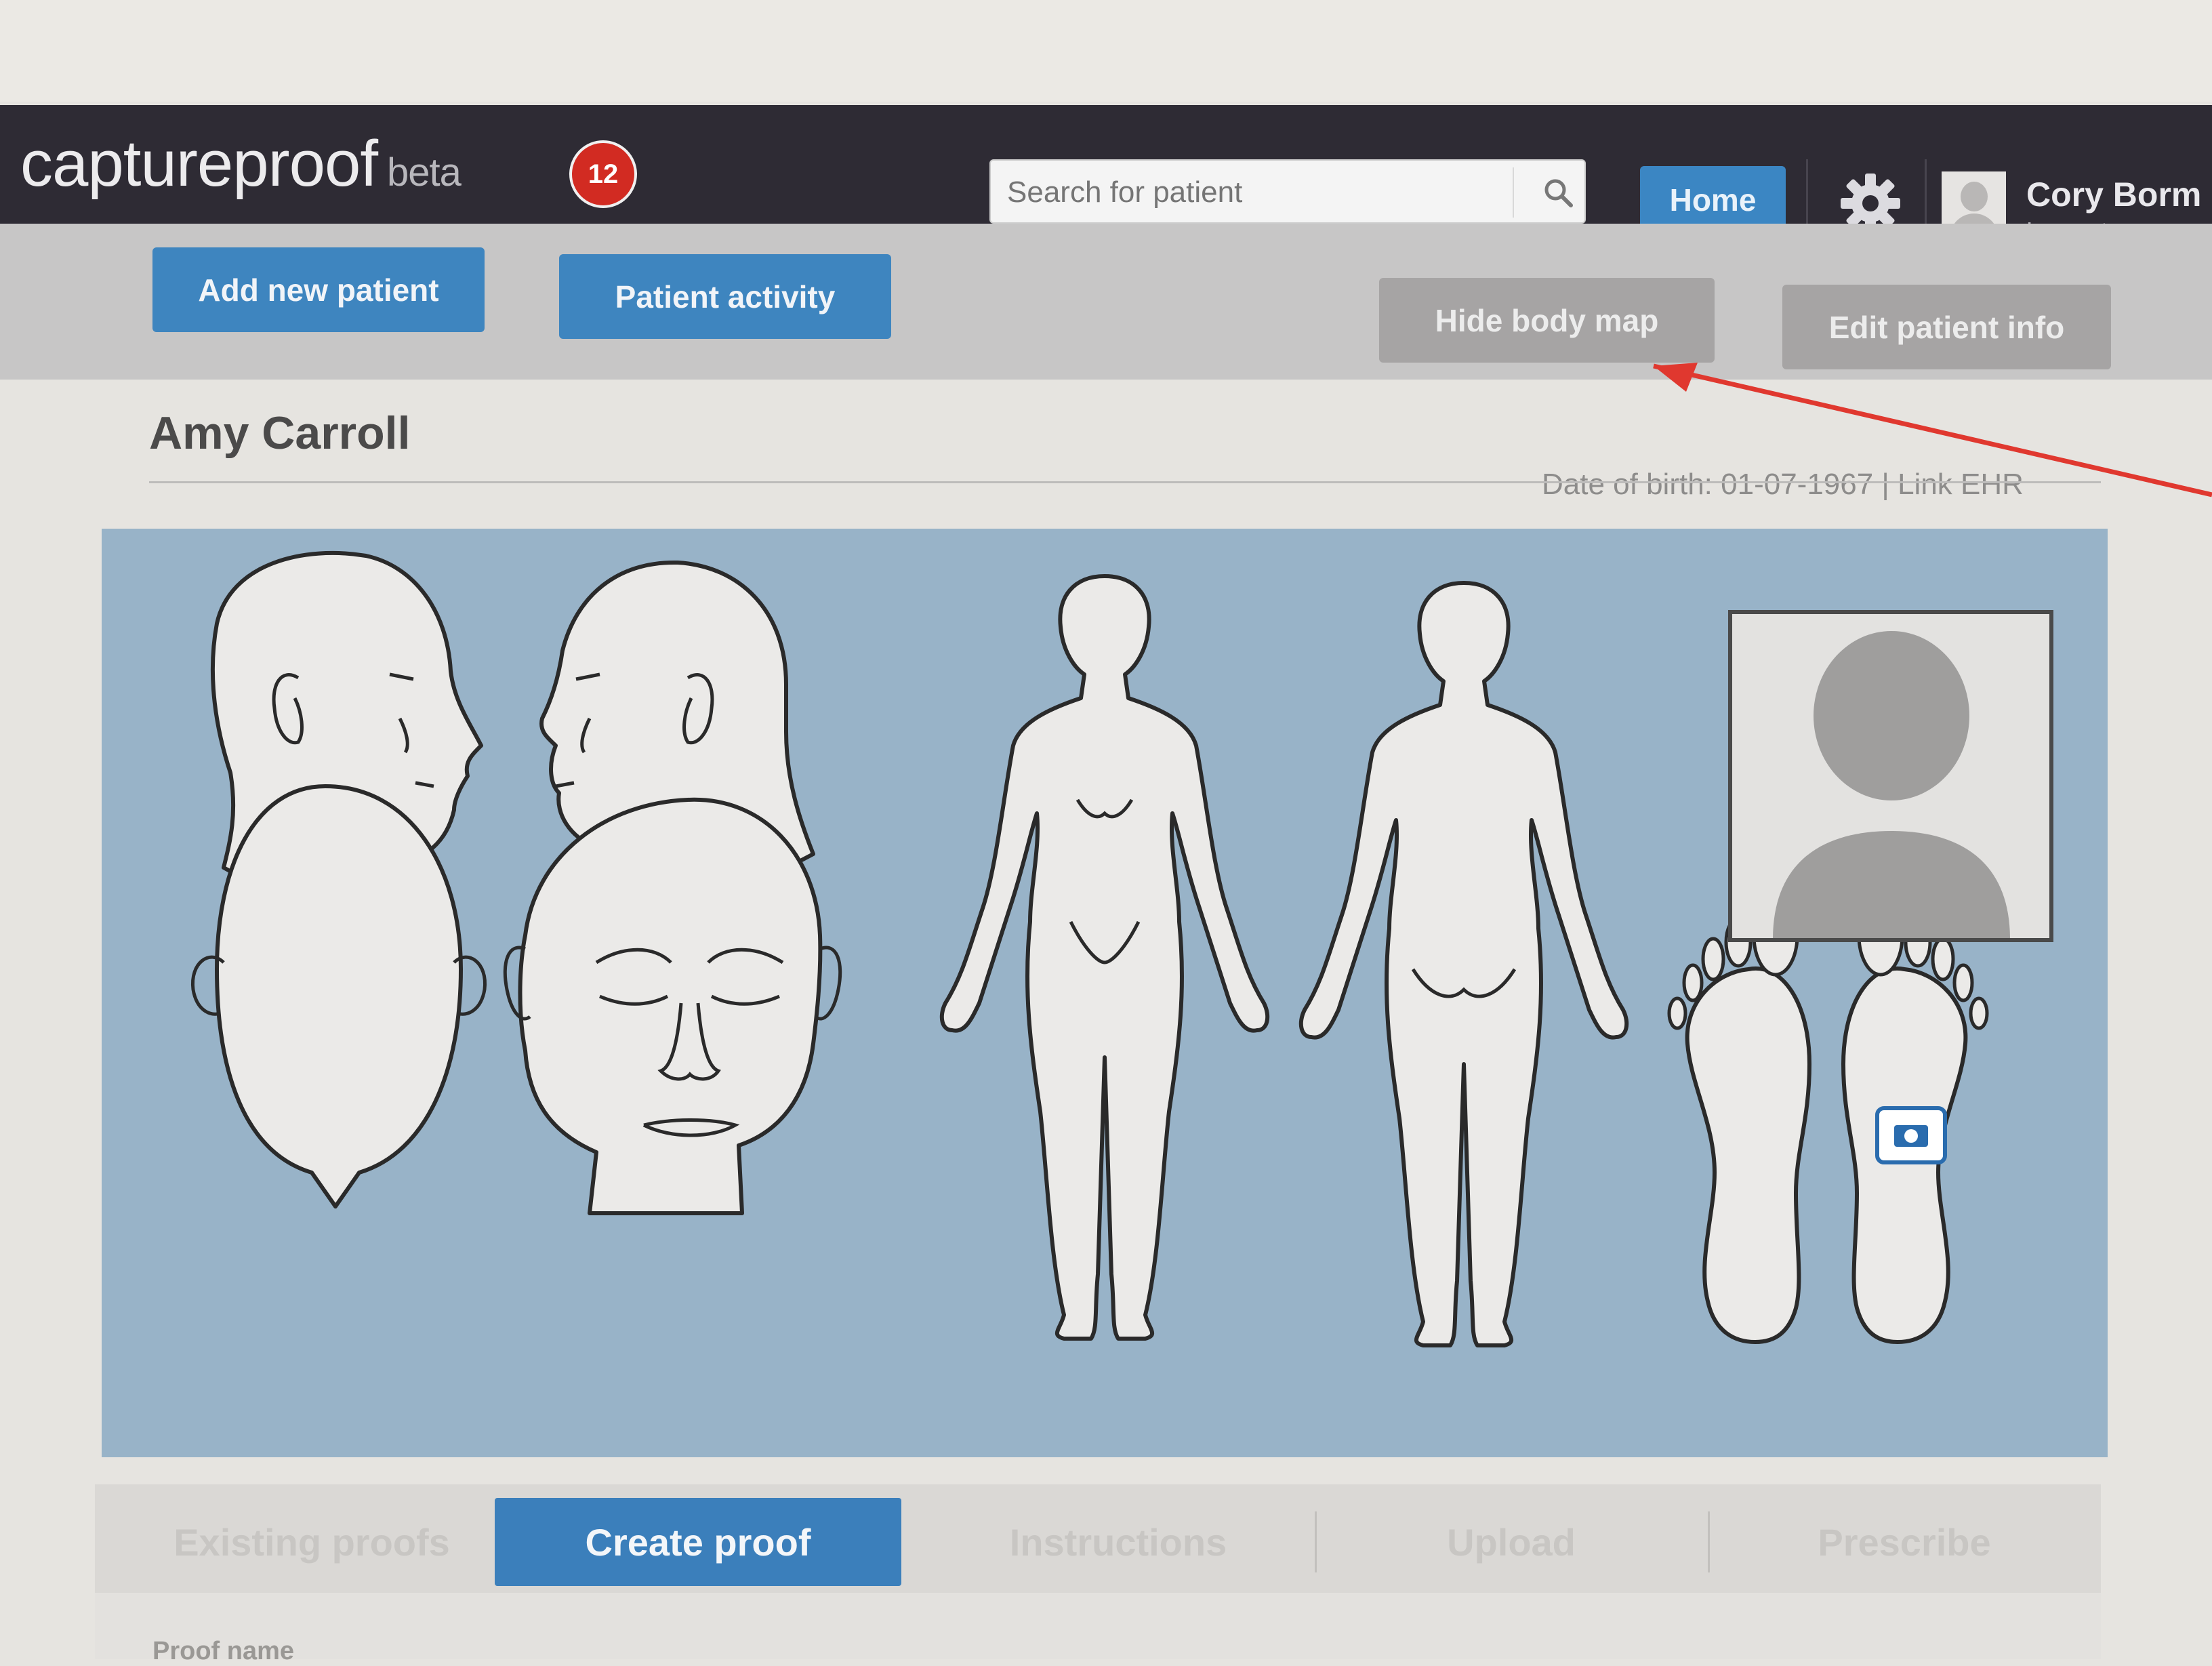 Image resolution: width=2212 pixels, height=1666 pixels. What do you see at coordinates (312, 1542) in the screenshot?
I see `tab-existing-proofs: Existing proofs` at bounding box center [312, 1542].